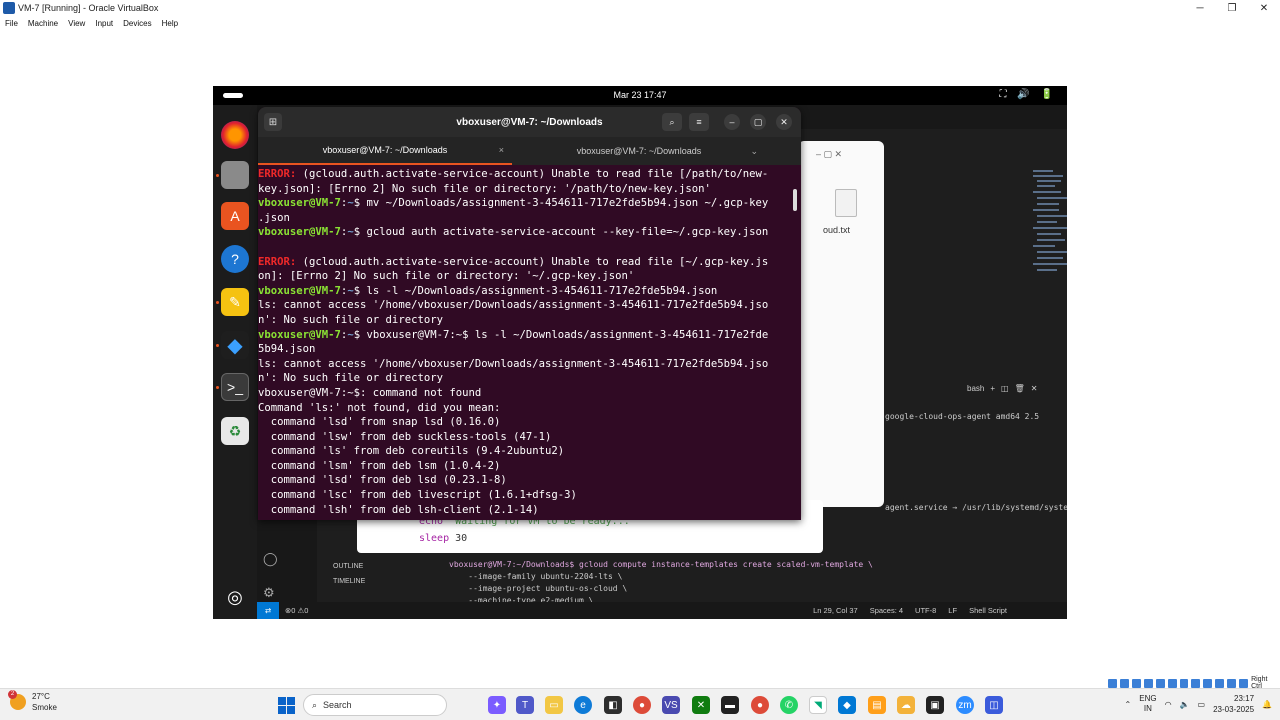 The height and width of the screenshot is (720, 1280). What do you see at coordinates (235, 175) in the screenshot?
I see `files-icon` at bounding box center [235, 175].